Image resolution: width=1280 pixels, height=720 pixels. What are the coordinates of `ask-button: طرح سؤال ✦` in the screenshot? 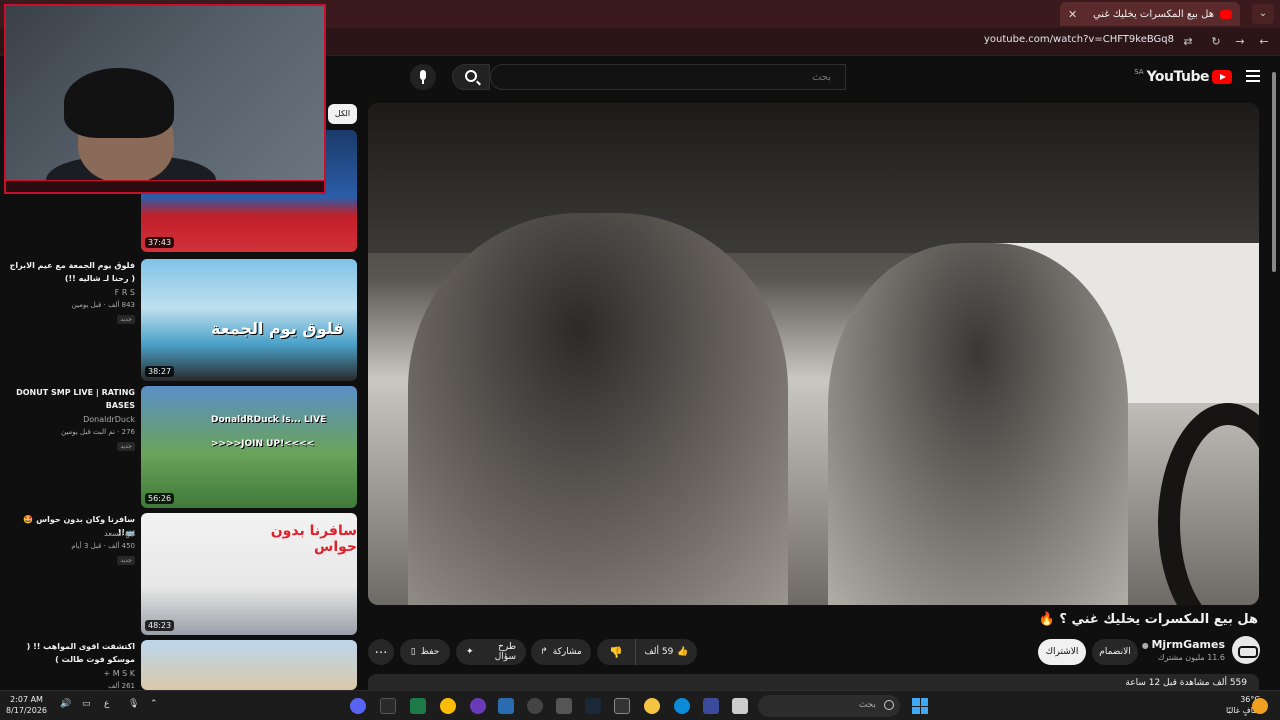 It's located at (491, 652).